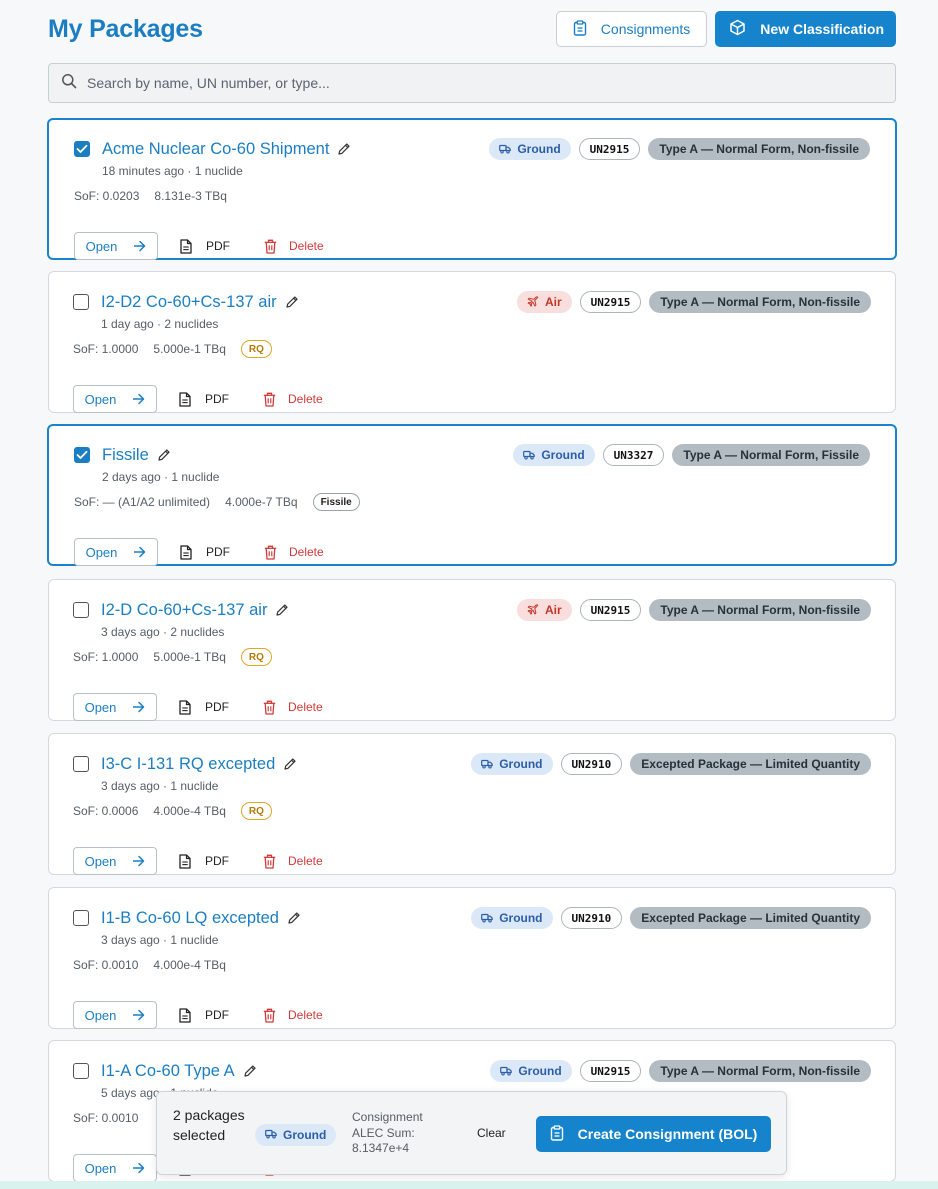  What do you see at coordinates (172, 171) in the screenshot?
I see `package-meta: 18 minutes ago · 1 nuclide` at bounding box center [172, 171].